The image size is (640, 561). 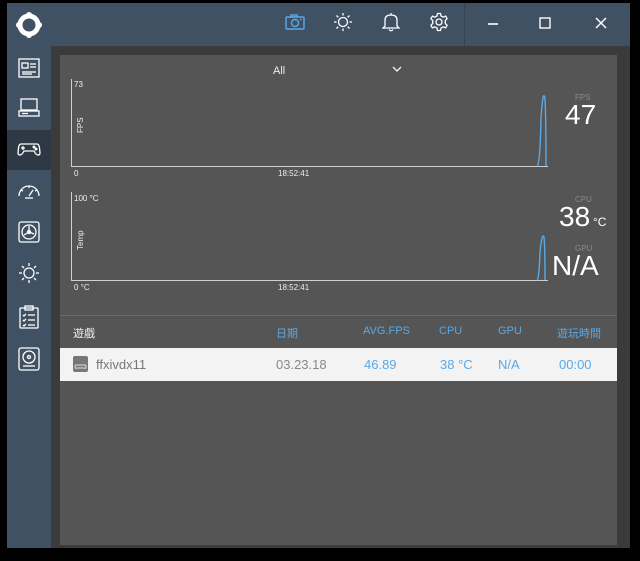 What do you see at coordinates (581, 114) in the screenshot?
I see `fps-current-value: 47` at bounding box center [581, 114].